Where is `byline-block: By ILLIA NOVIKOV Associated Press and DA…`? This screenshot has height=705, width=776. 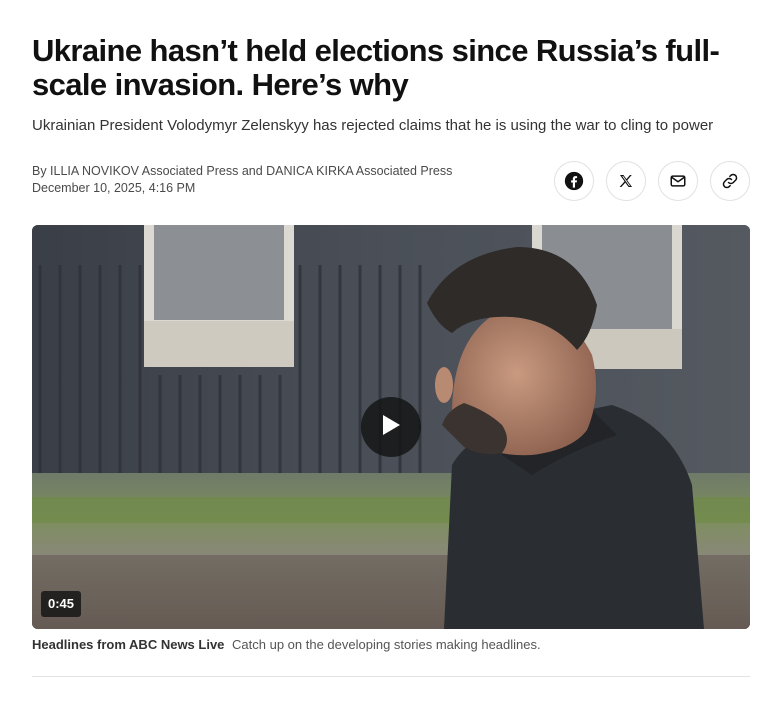
byline-block: By ILLIA NOVIKOV Associated Press and DA… is located at coordinates (282, 180).